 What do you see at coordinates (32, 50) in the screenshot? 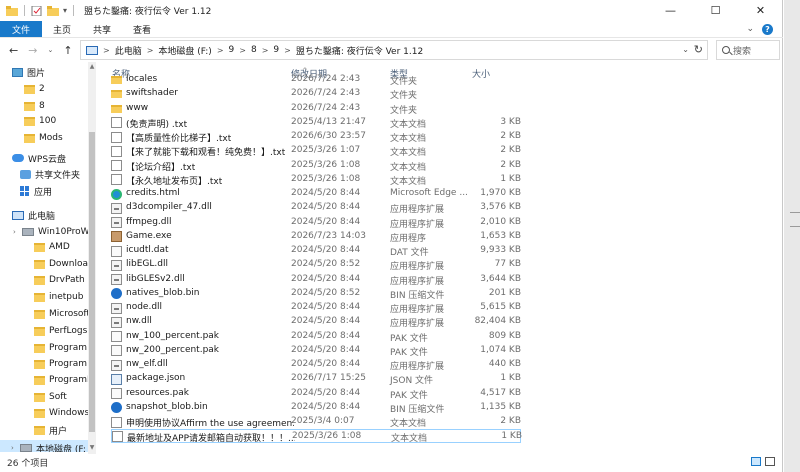
I see `forward-button: →` at bounding box center [32, 50].